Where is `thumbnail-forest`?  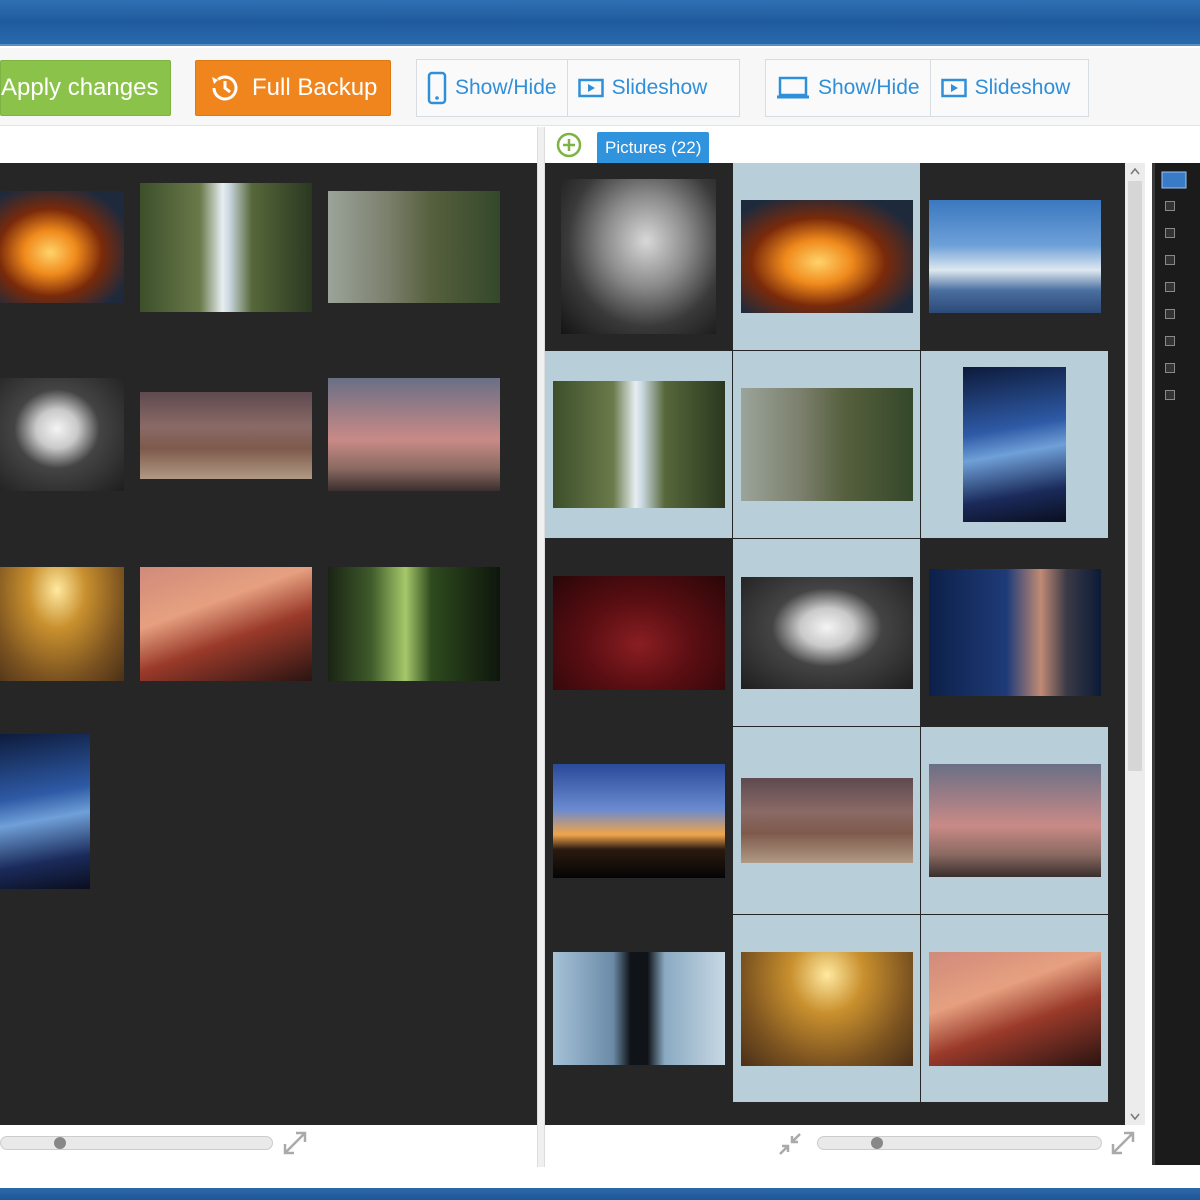 thumbnail-forest is located at coordinates (414, 624).